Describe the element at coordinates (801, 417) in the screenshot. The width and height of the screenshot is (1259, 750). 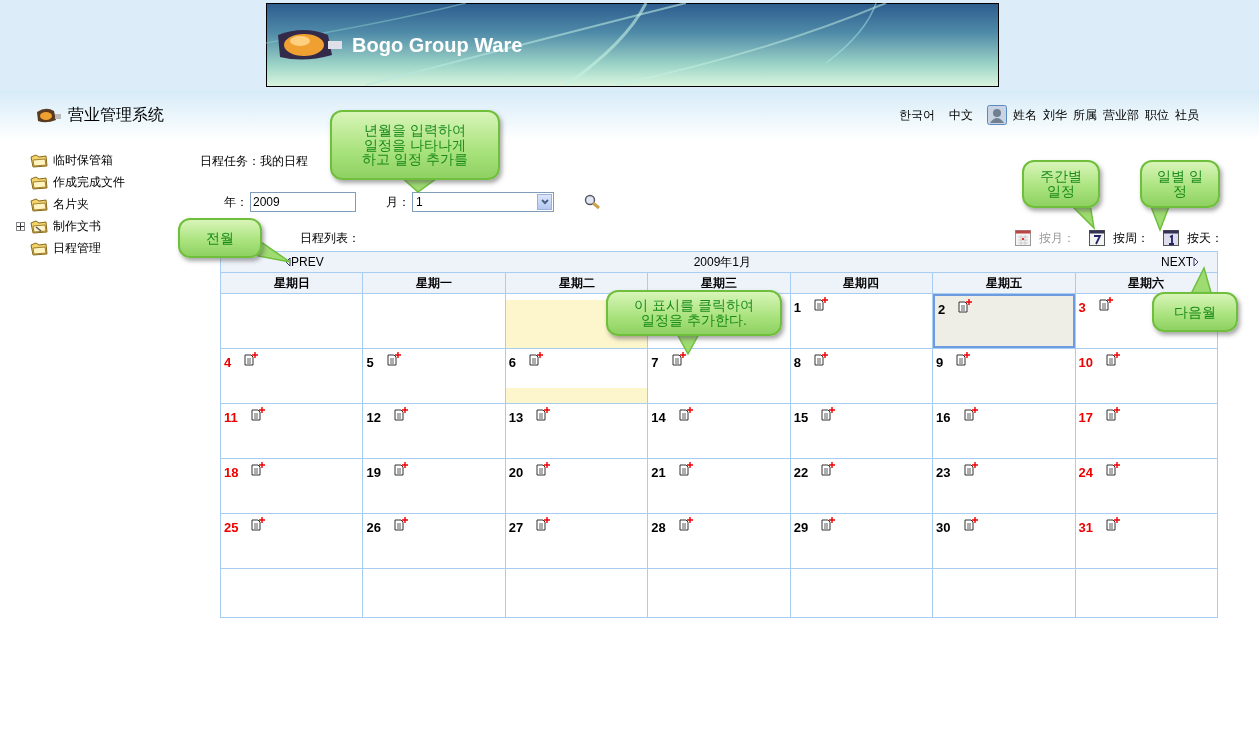
I see `day-number: 15` at that location.